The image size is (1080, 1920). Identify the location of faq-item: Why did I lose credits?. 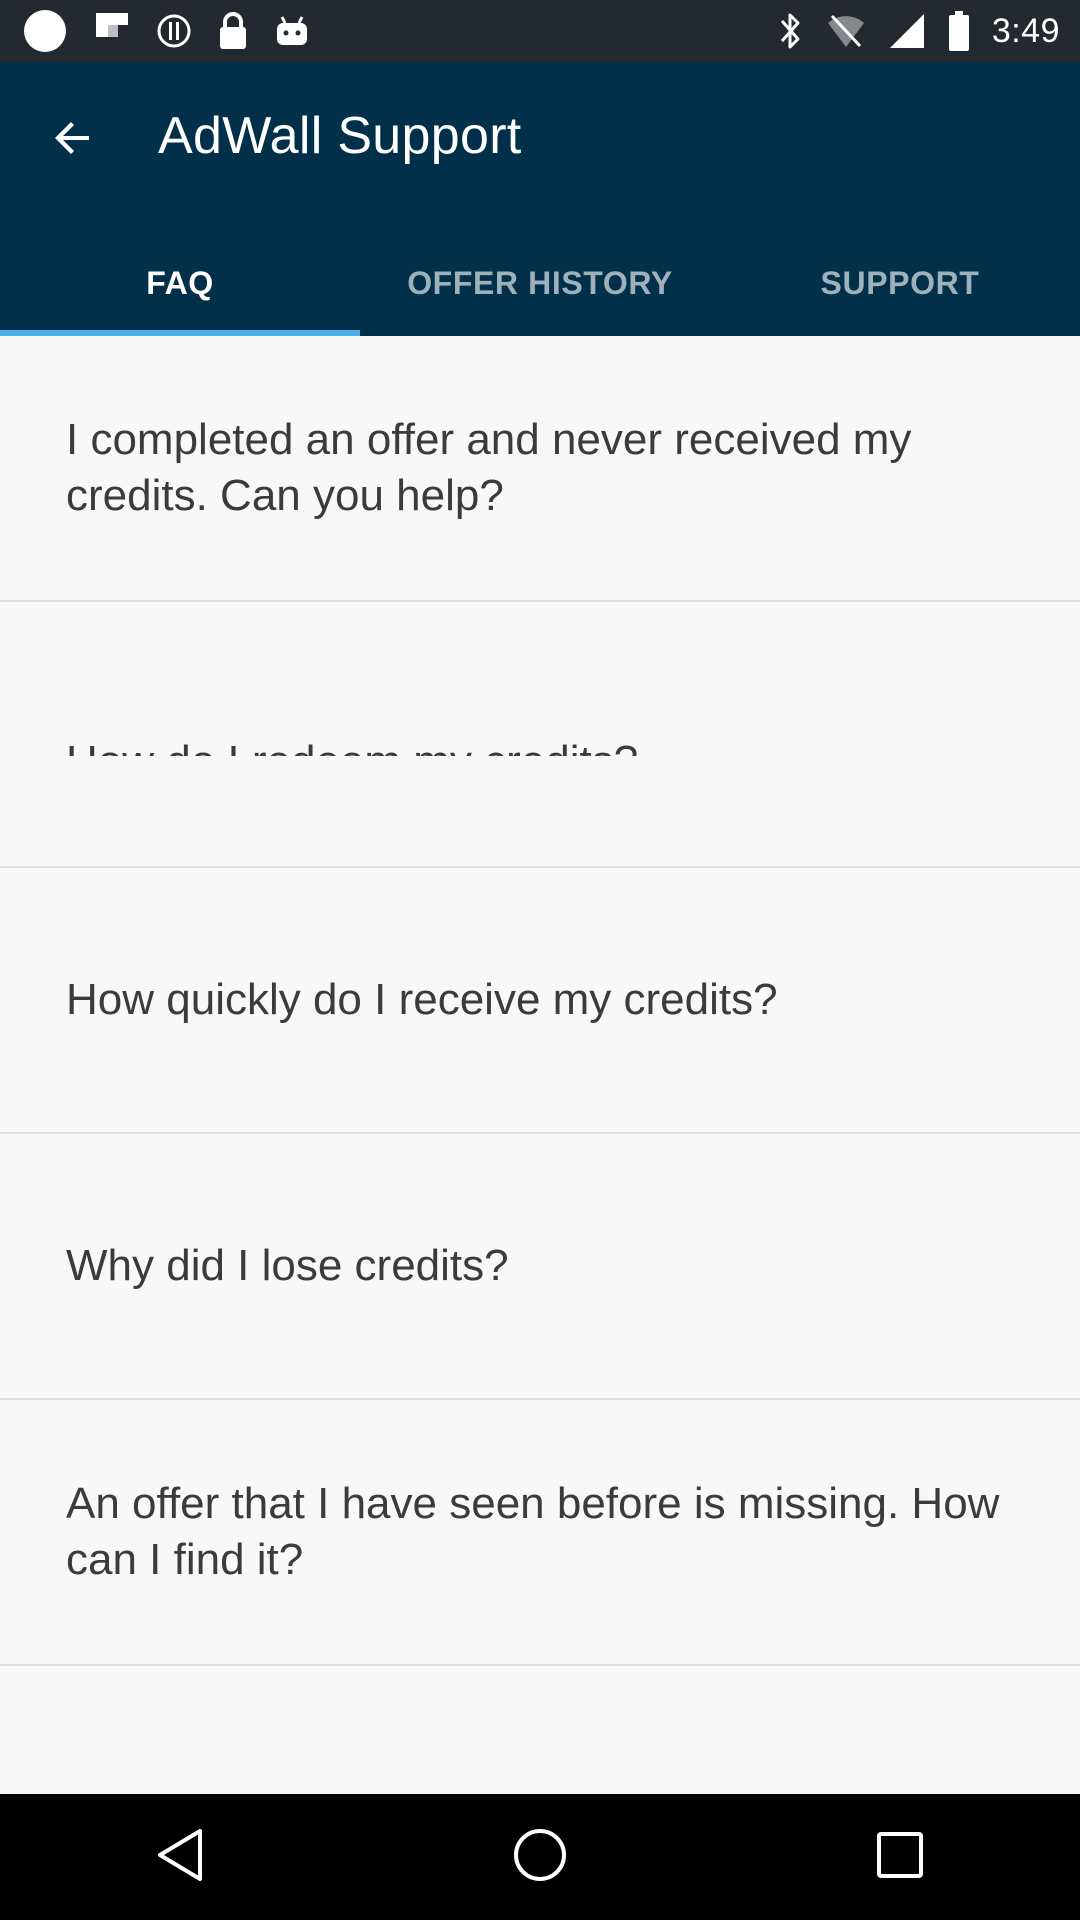
(540, 1267).